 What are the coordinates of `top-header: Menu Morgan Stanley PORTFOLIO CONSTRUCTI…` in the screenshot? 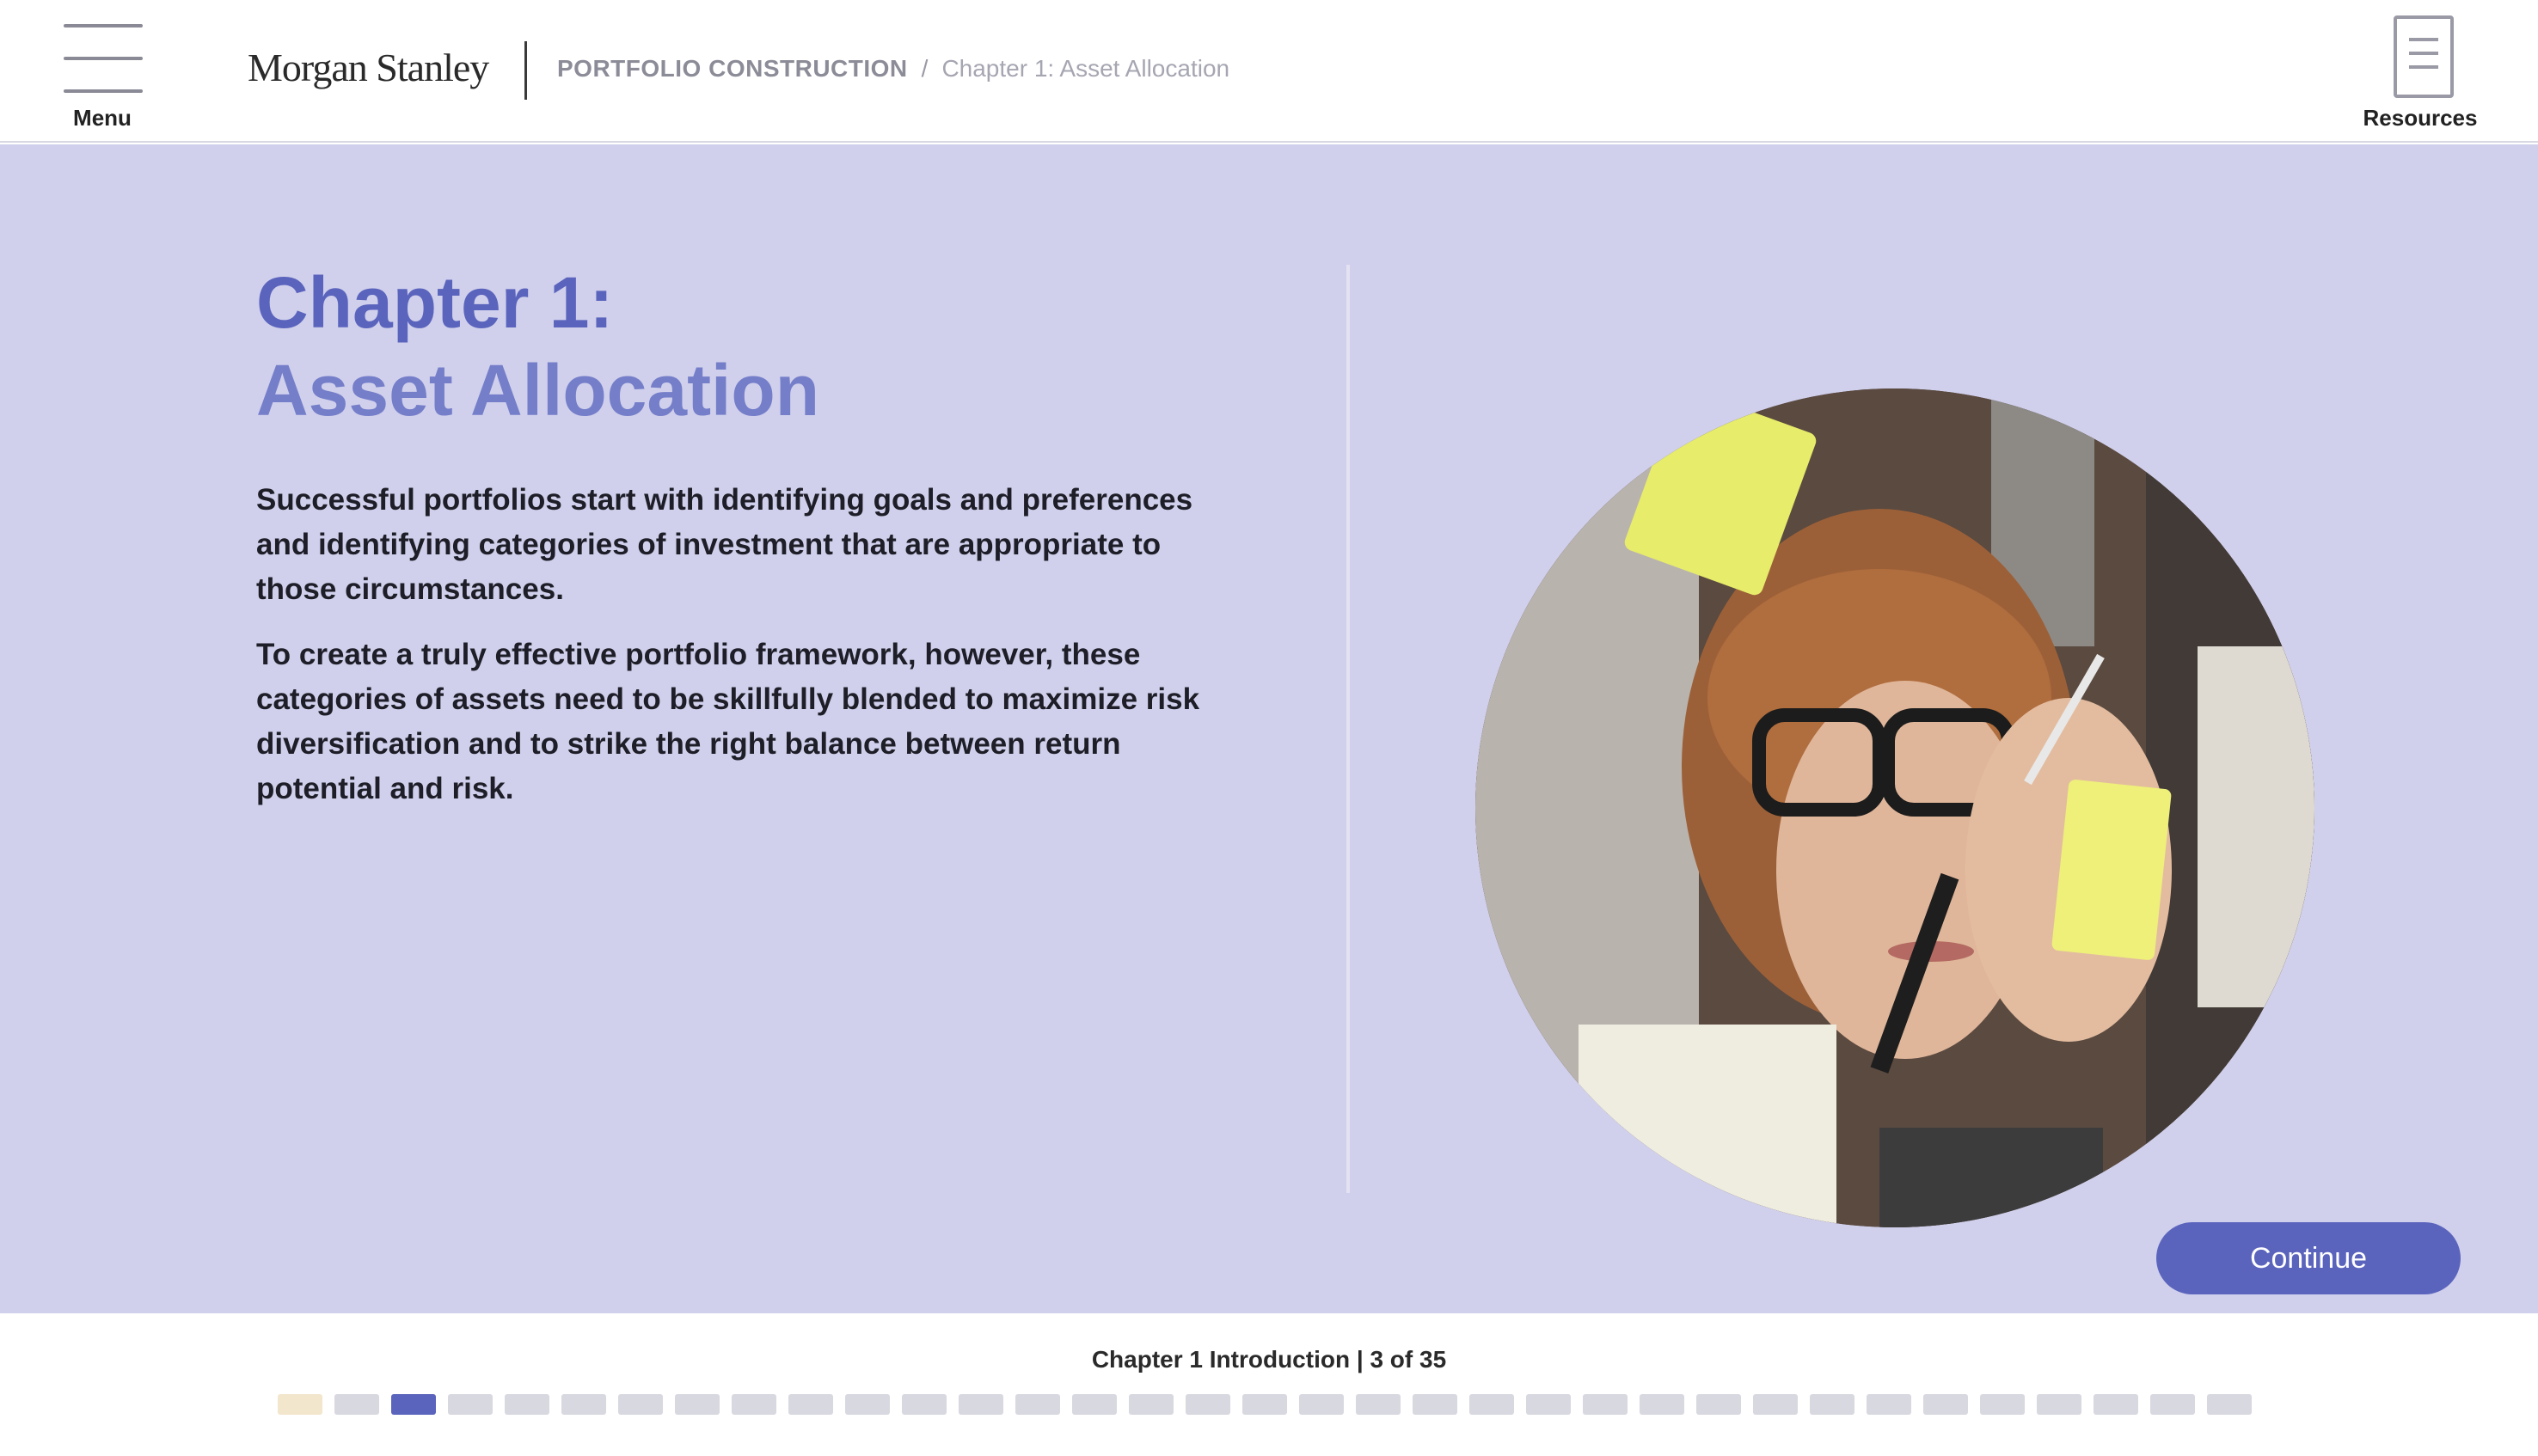 It's located at (1269, 71).